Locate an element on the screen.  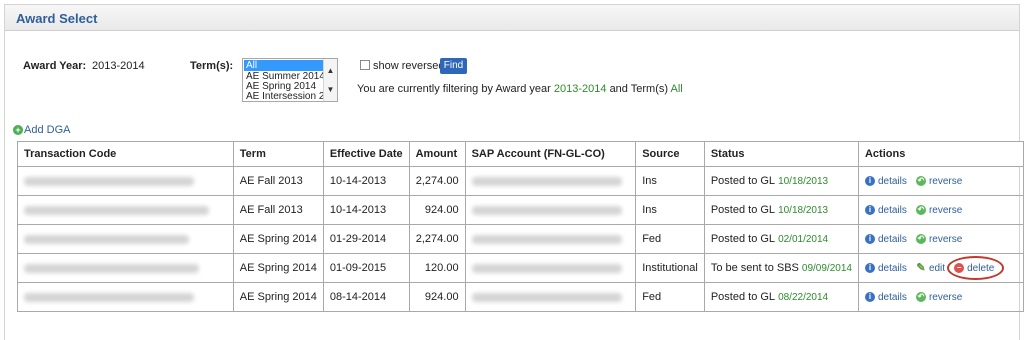
filter-year: 2013-2014 is located at coordinates (580, 89).